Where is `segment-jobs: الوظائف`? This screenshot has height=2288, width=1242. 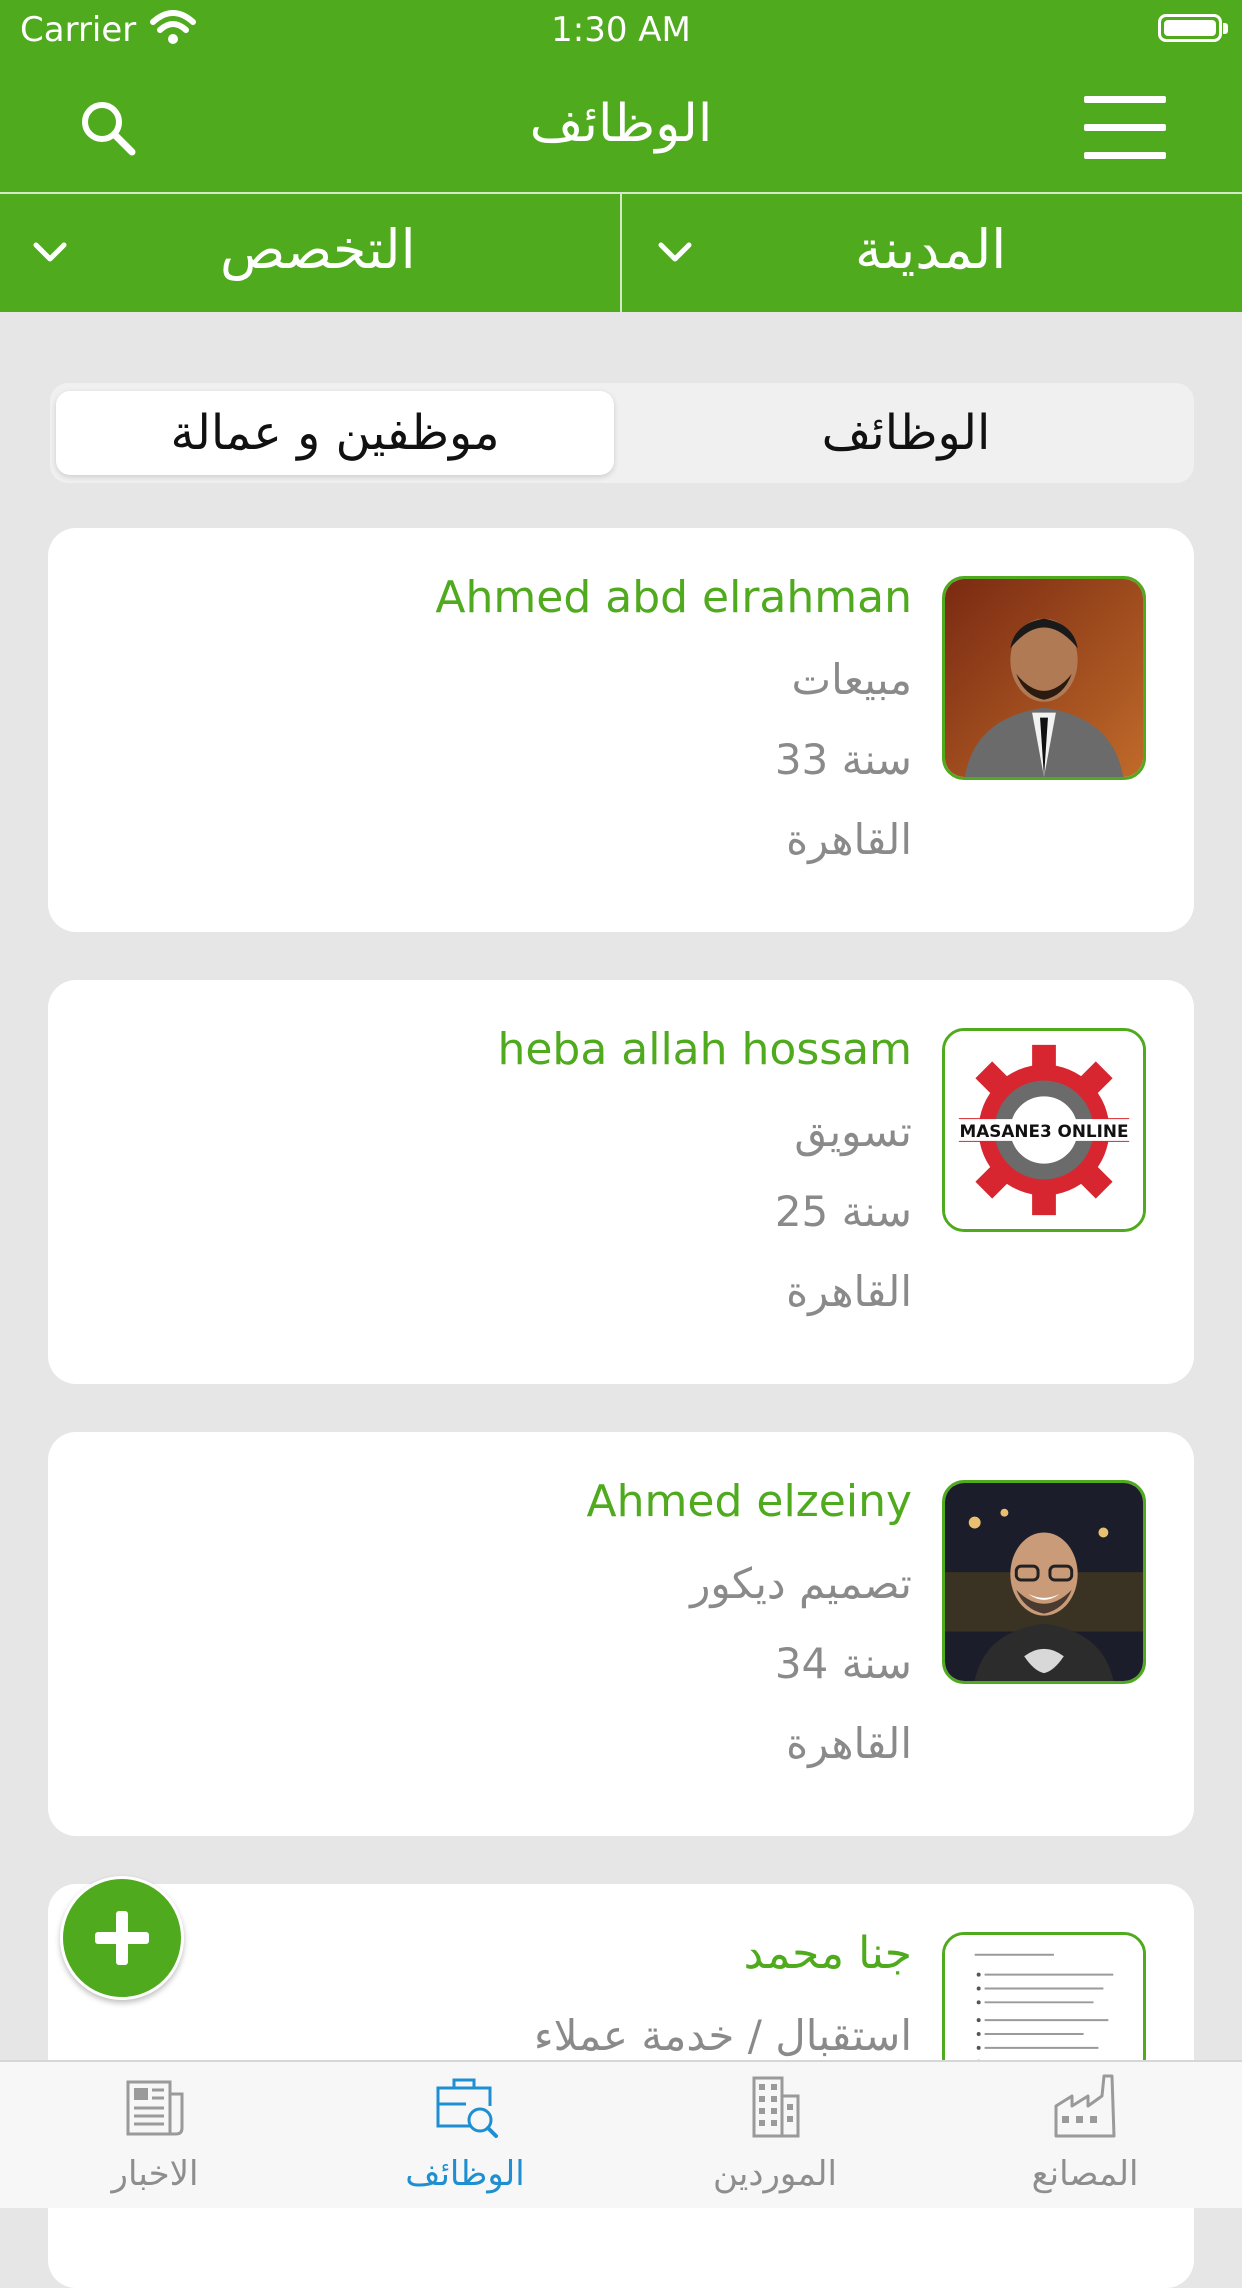
segment-jobs: الوظائف is located at coordinates (906, 433).